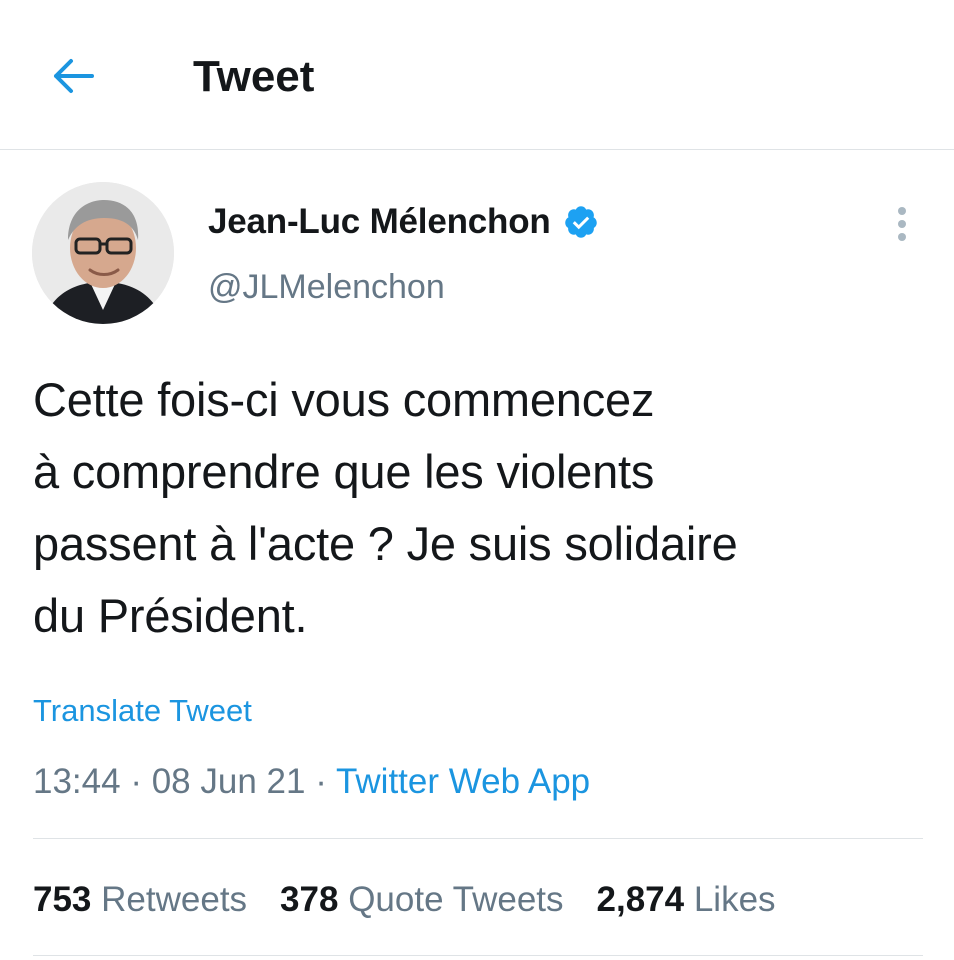 This screenshot has width=954, height=960. What do you see at coordinates (463, 781) in the screenshot?
I see `tweet-source-link: Twitter Web App` at bounding box center [463, 781].